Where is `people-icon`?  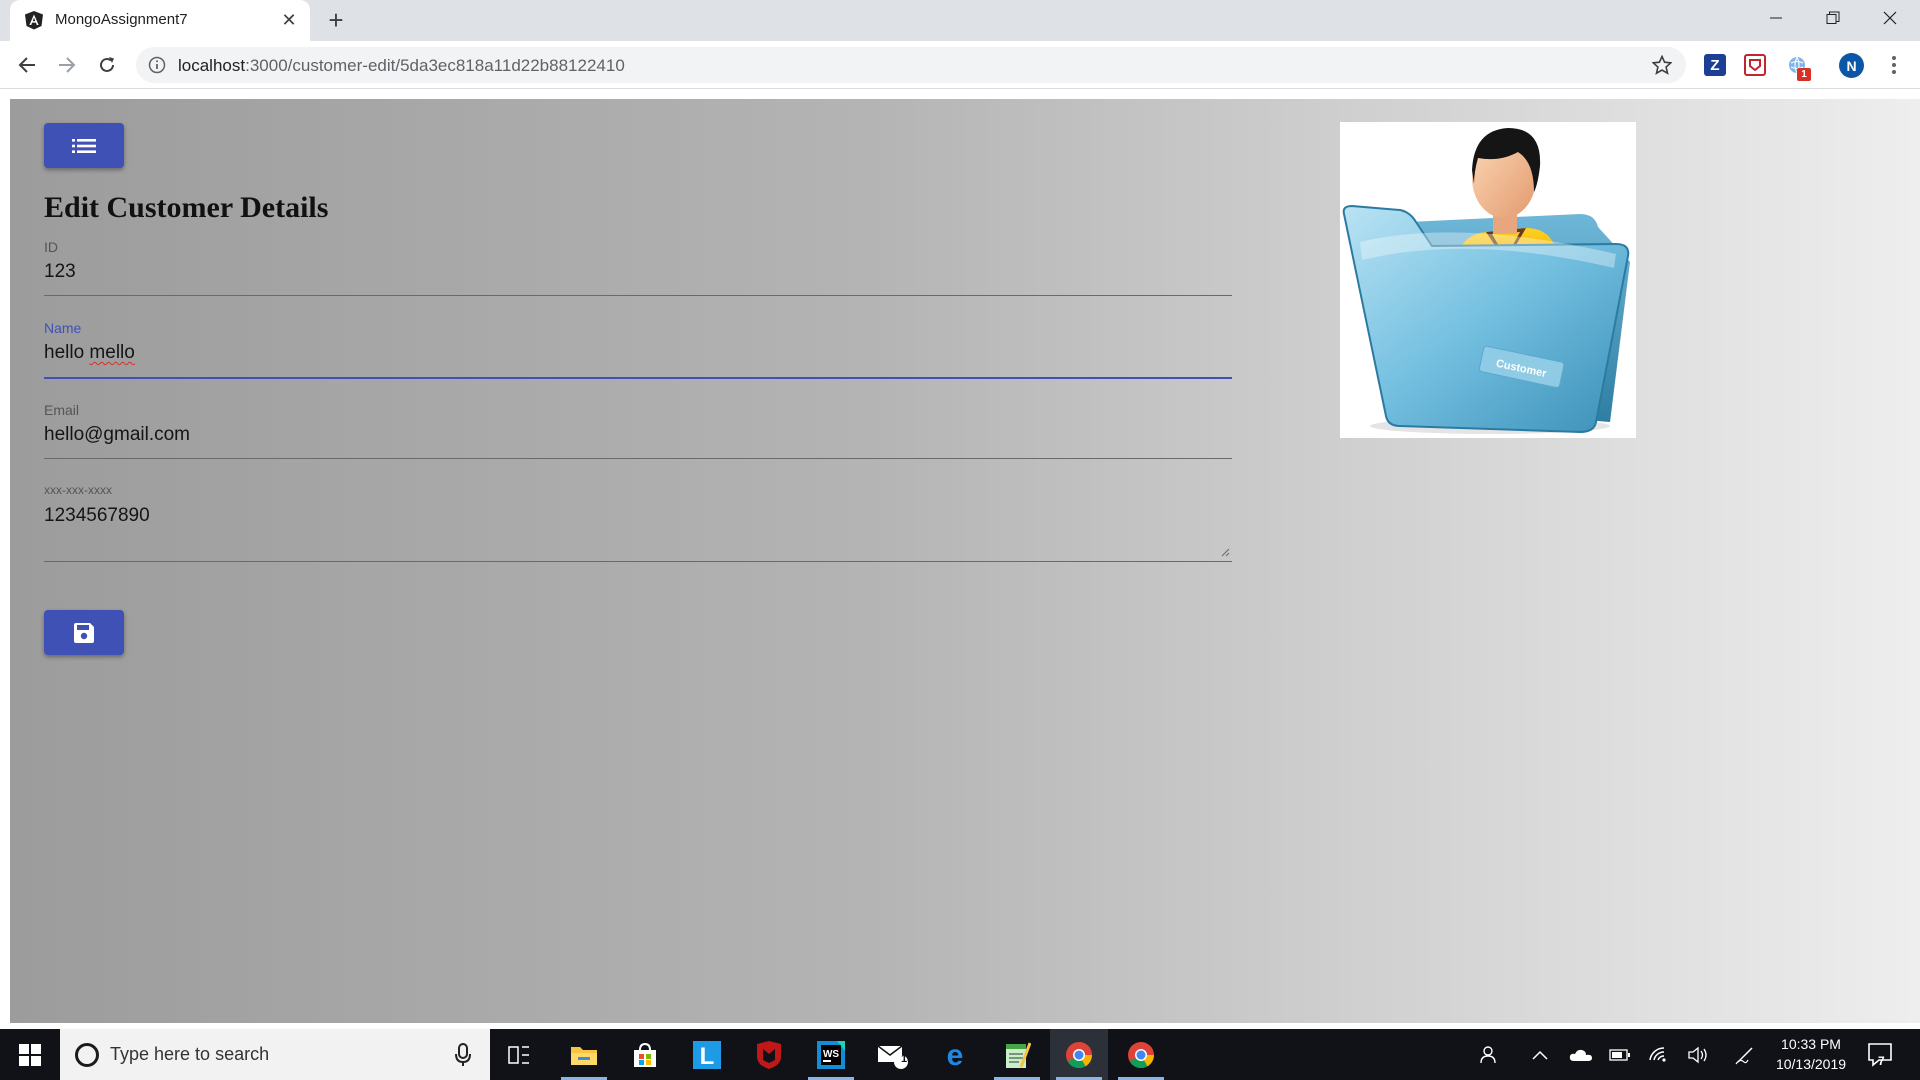 people-icon is located at coordinates (1490, 1055).